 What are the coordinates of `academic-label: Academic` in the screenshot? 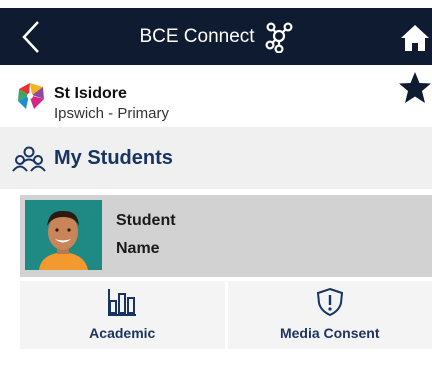 It's located at (122, 333).